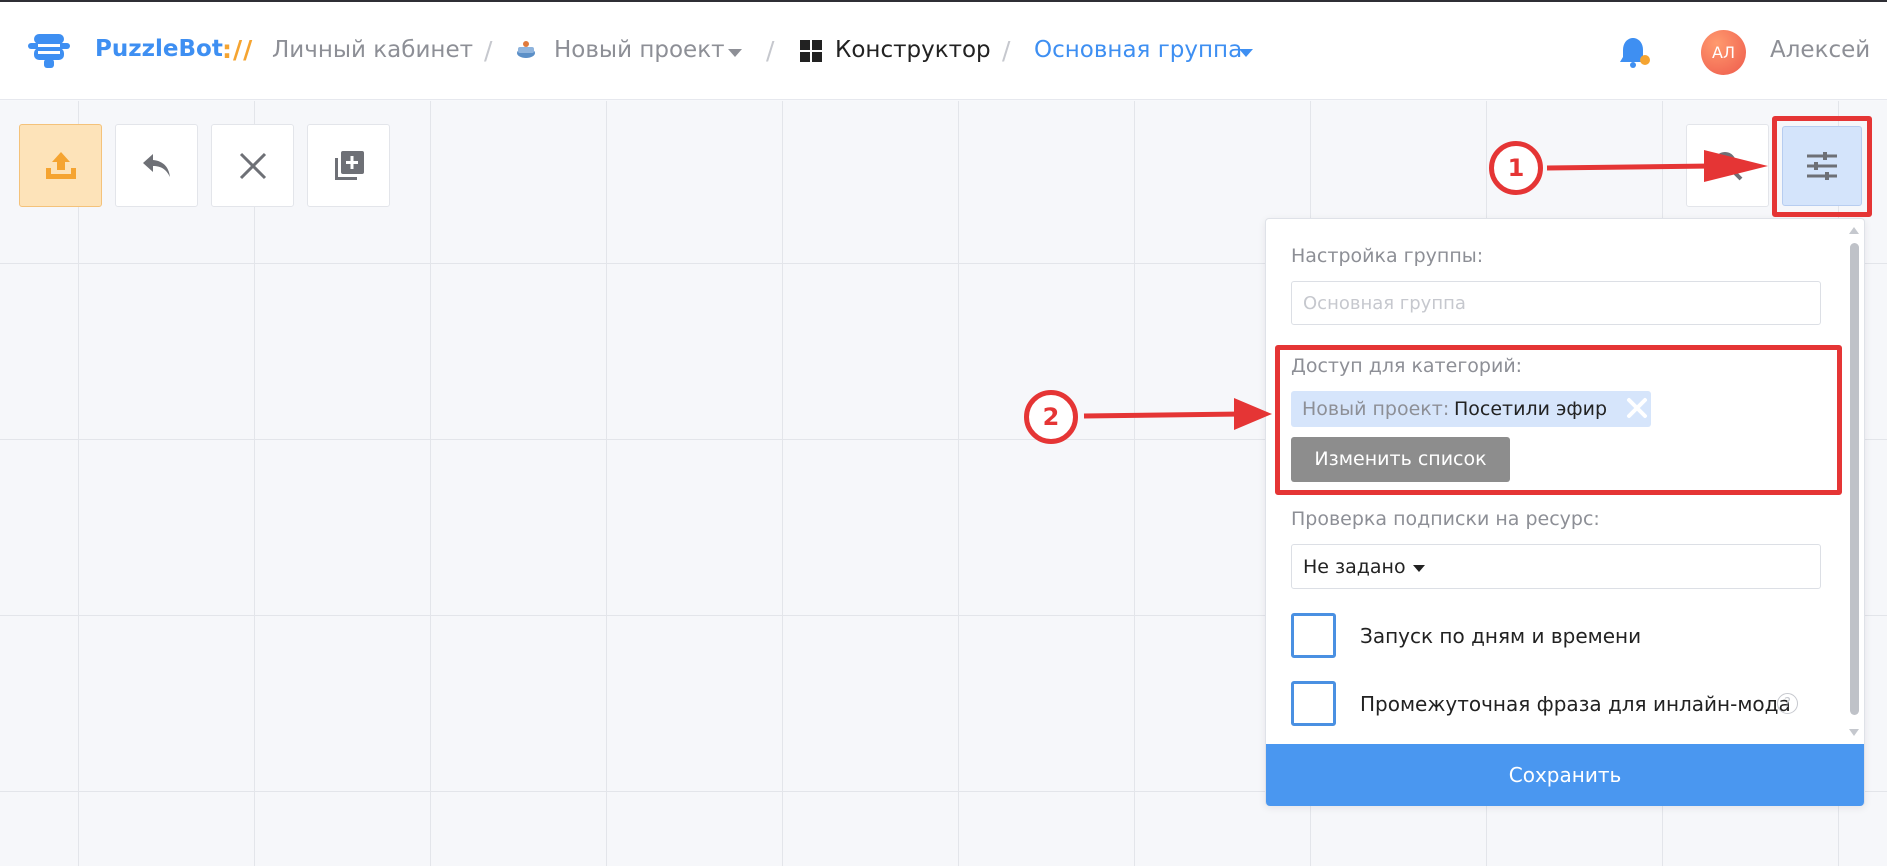  Describe the element at coordinates (1635, 52) in the screenshot. I see `notification-bell-icon` at that location.